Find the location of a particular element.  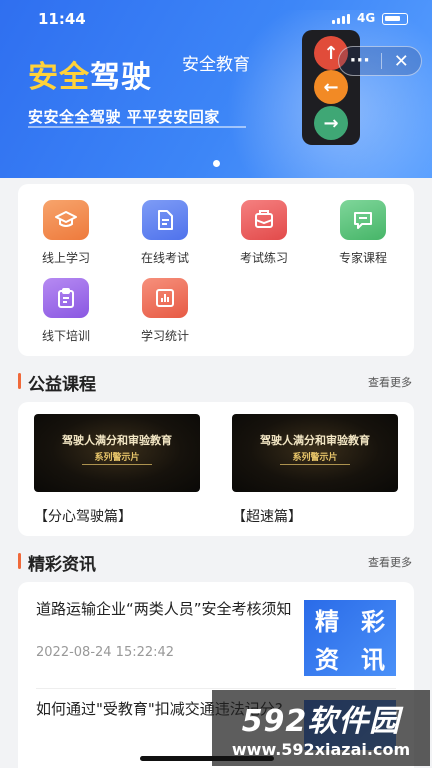

document-icon is located at coordinates (165, 220).